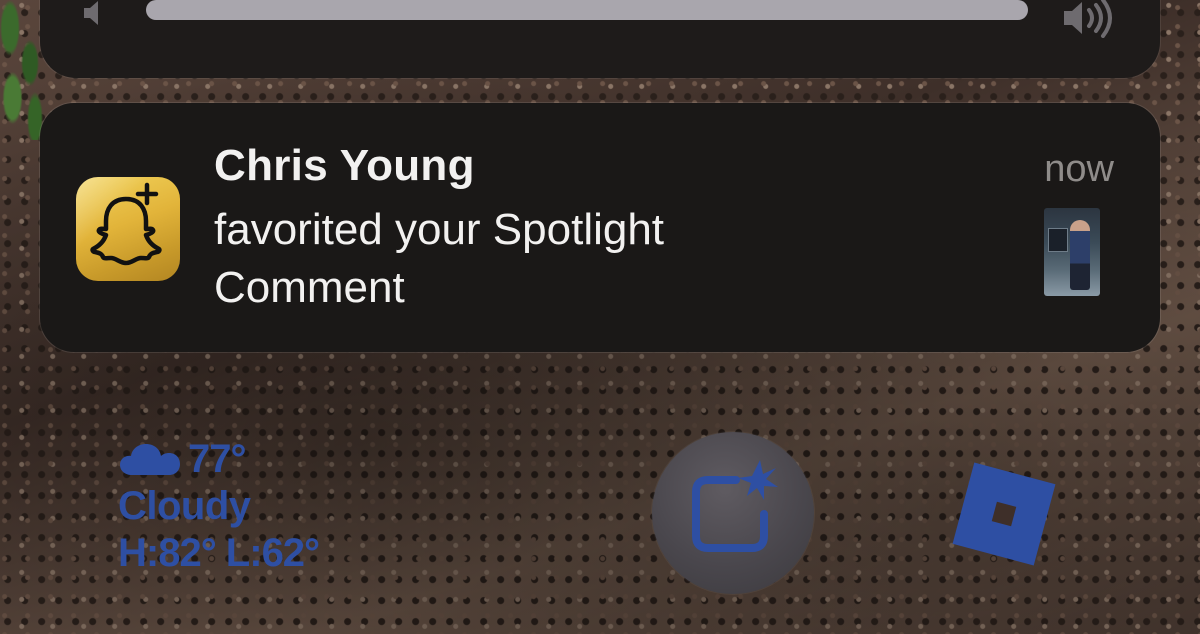 The width and height of the screenshot is (1200, 634). I want to click on notification-title: Chris Young, so click(344, 165).